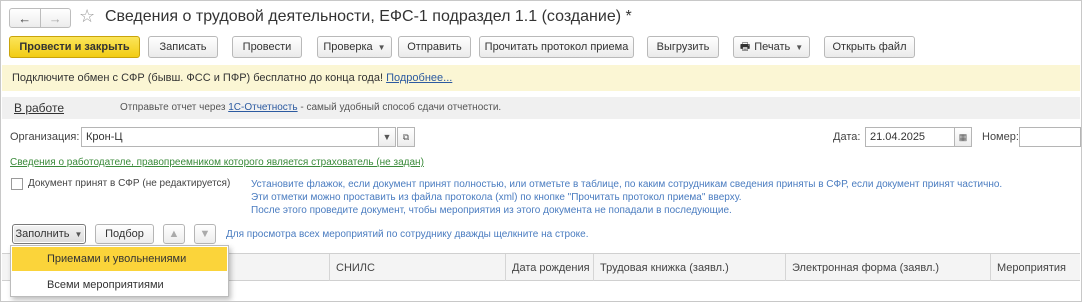 Image resolution: width=1082 pixels, height=302 pixels. I want to click on send-button: Отправить, so click(434, 47).